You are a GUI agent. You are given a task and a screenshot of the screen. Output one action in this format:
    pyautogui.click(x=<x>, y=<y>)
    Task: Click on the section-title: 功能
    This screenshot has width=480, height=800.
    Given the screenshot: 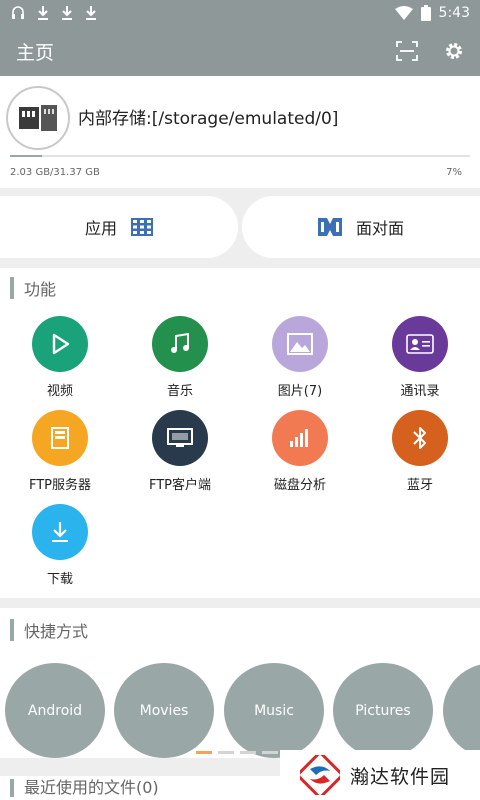 What is the action you would take?
    pyautogui.click(x=40, y=289)
    